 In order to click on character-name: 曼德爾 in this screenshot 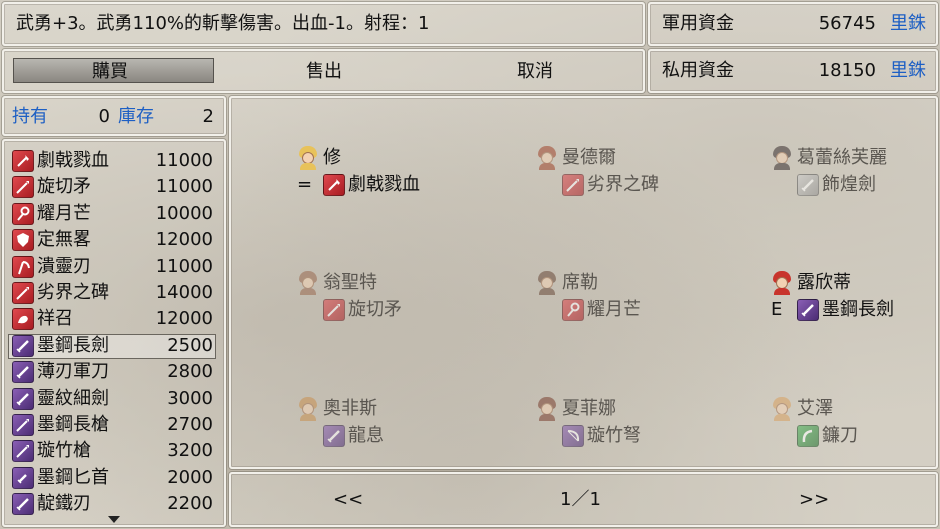, I will do `click(589, 158)`.